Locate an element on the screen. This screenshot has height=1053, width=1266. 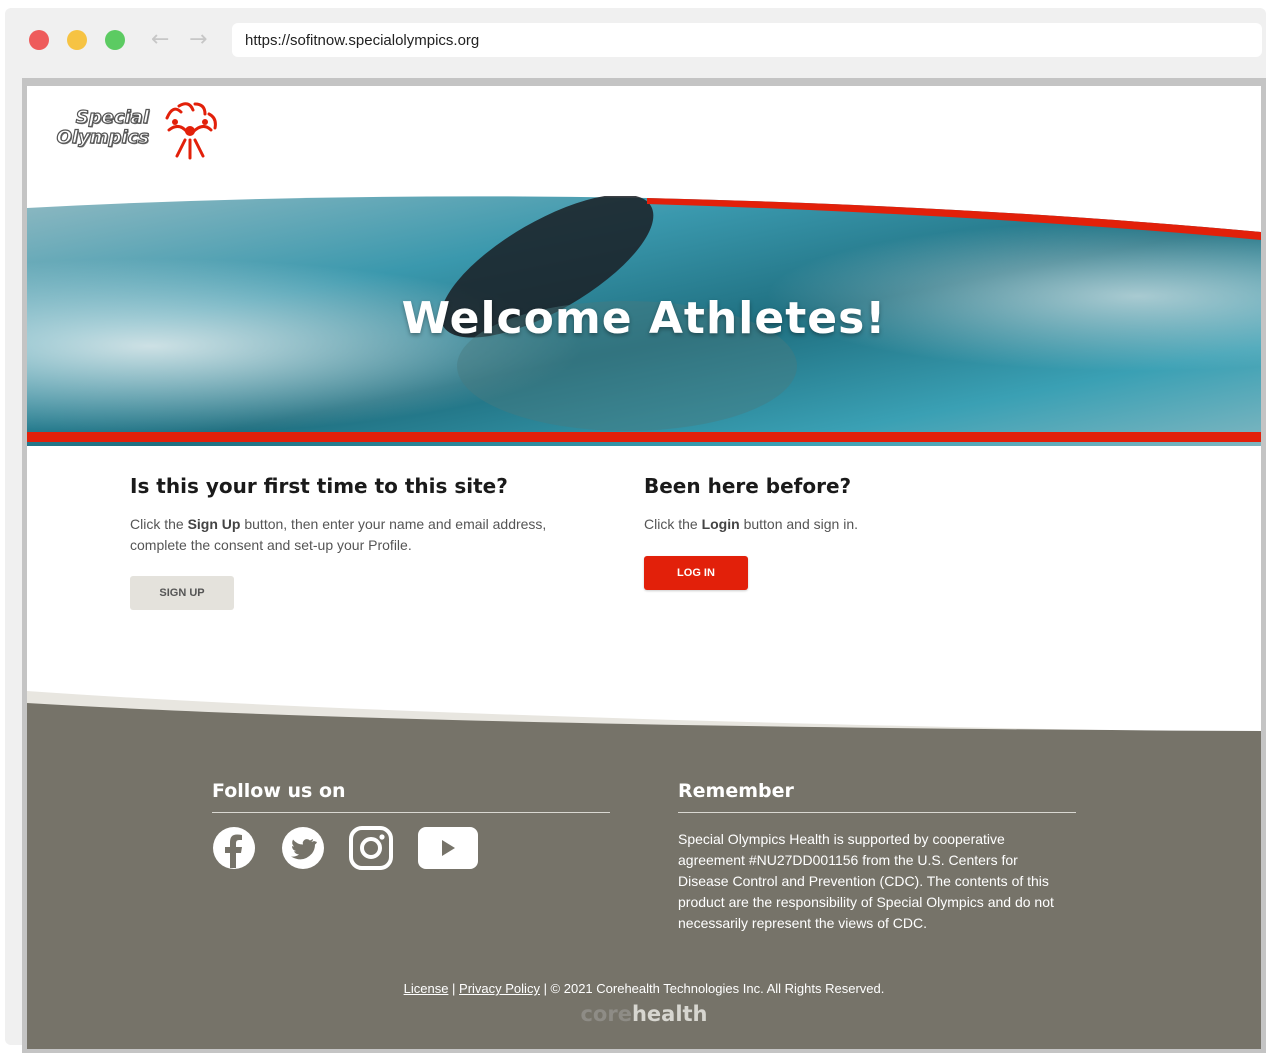
special-olympics-emblem-icon is located at coordinates (190, 129).